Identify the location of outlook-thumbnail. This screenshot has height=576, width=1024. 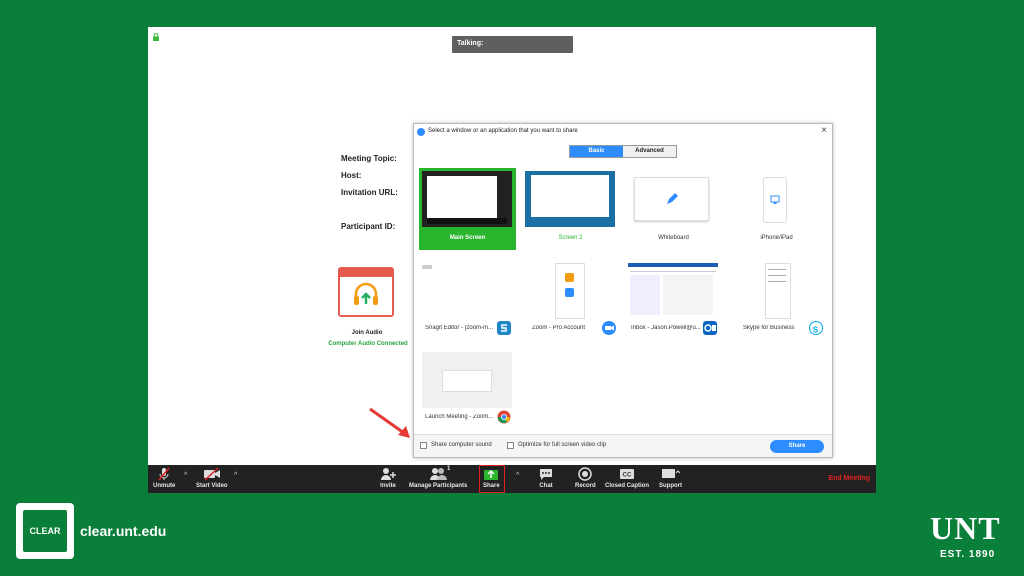
(673, 291).